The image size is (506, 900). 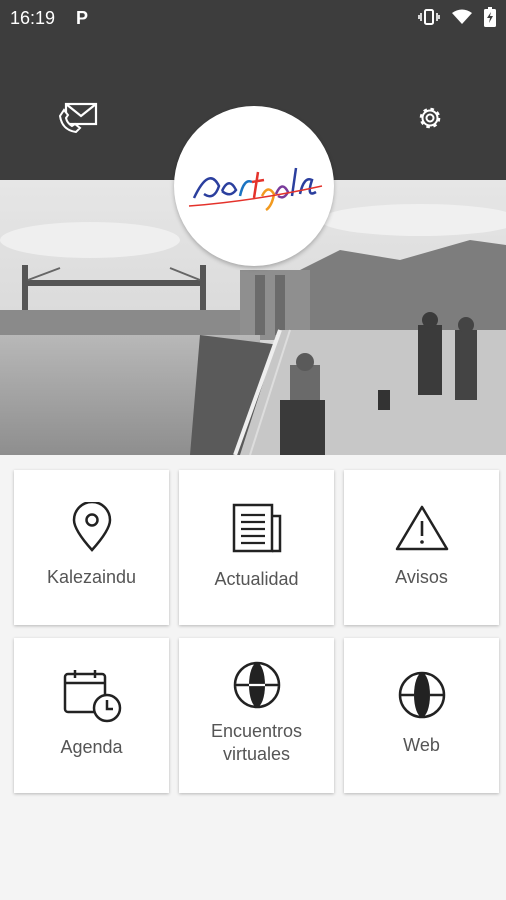 I want to click on menu-label-actualidad: Actualidad, so click(x=256, y=579).